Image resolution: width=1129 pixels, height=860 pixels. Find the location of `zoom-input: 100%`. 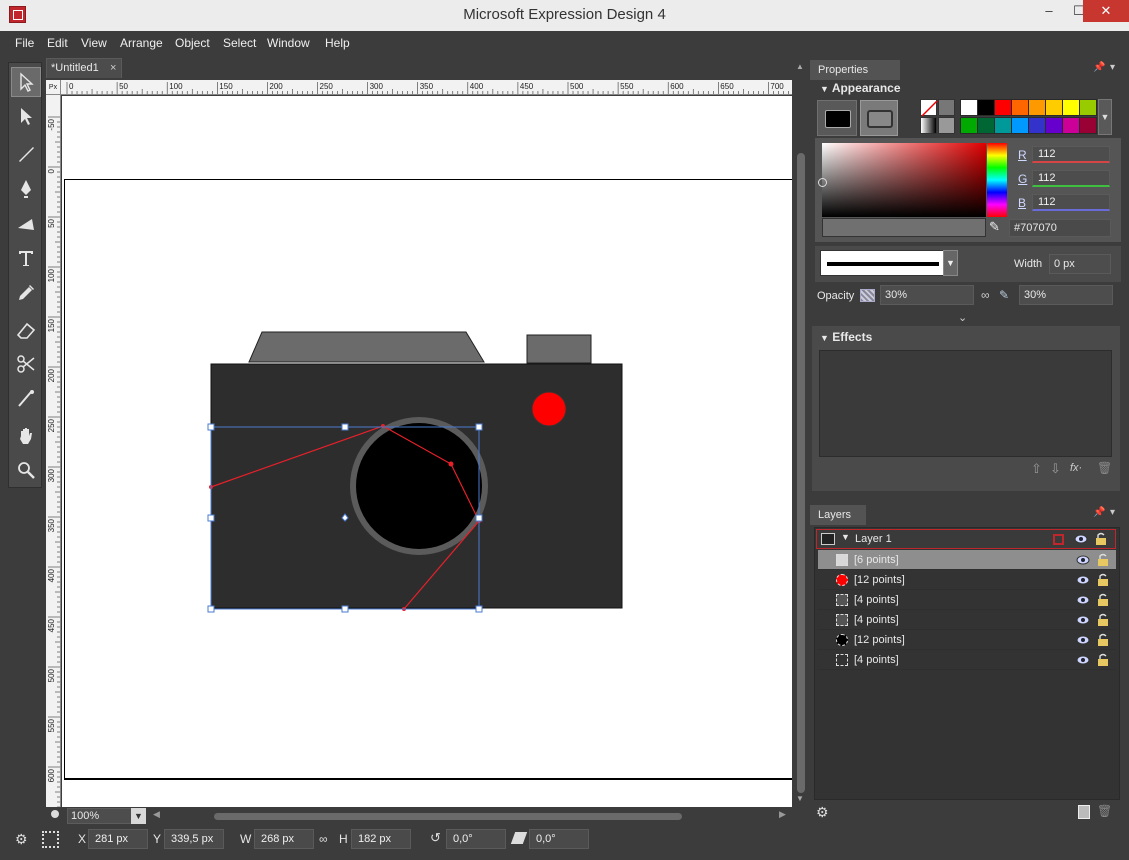

zoom-input: 100% is located at coordinates (100, 816).